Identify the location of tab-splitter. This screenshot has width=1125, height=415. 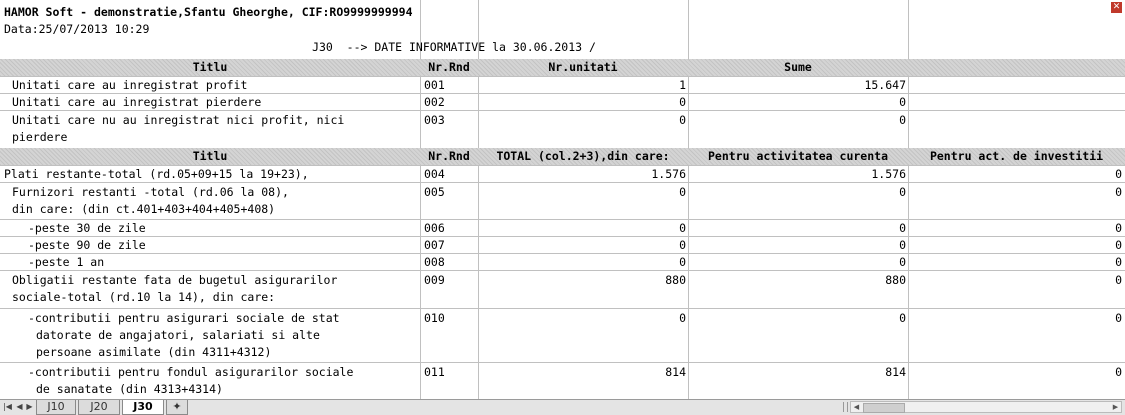
(845, 407).